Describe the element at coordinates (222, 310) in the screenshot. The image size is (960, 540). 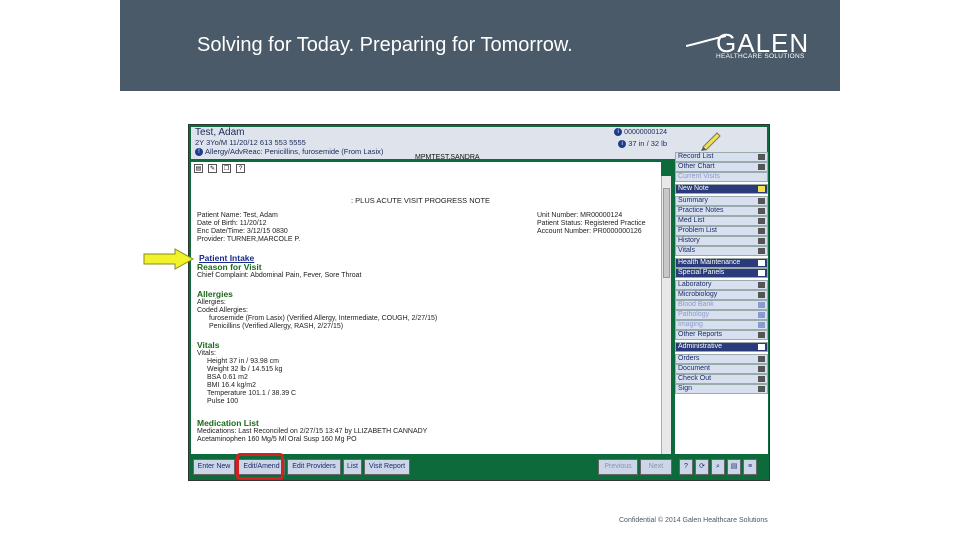
I see `coded-allergies: Coded Allergies:` at that location.